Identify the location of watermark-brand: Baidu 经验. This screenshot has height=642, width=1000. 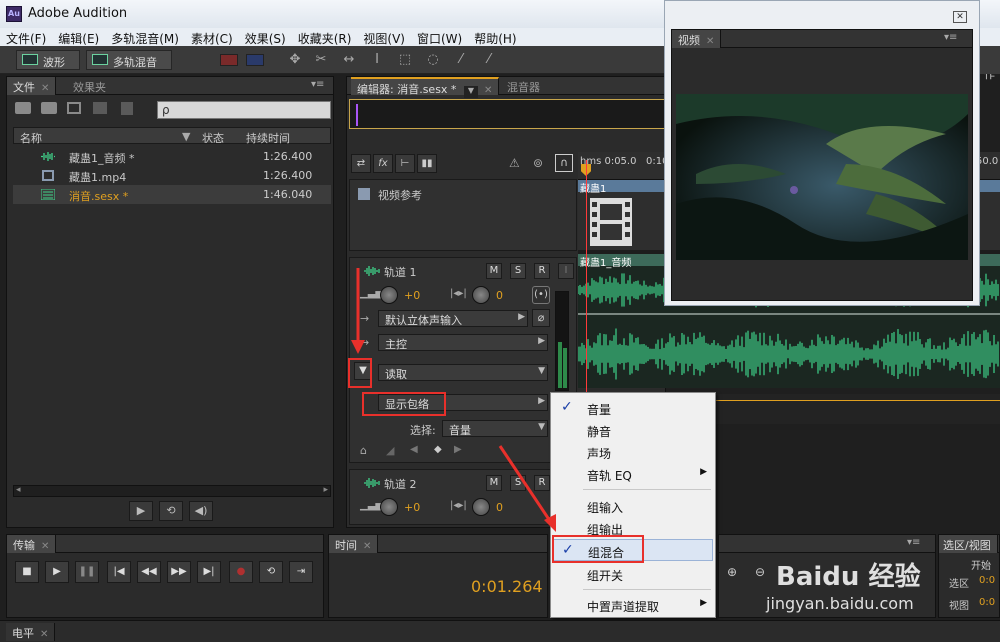
(848, 577).